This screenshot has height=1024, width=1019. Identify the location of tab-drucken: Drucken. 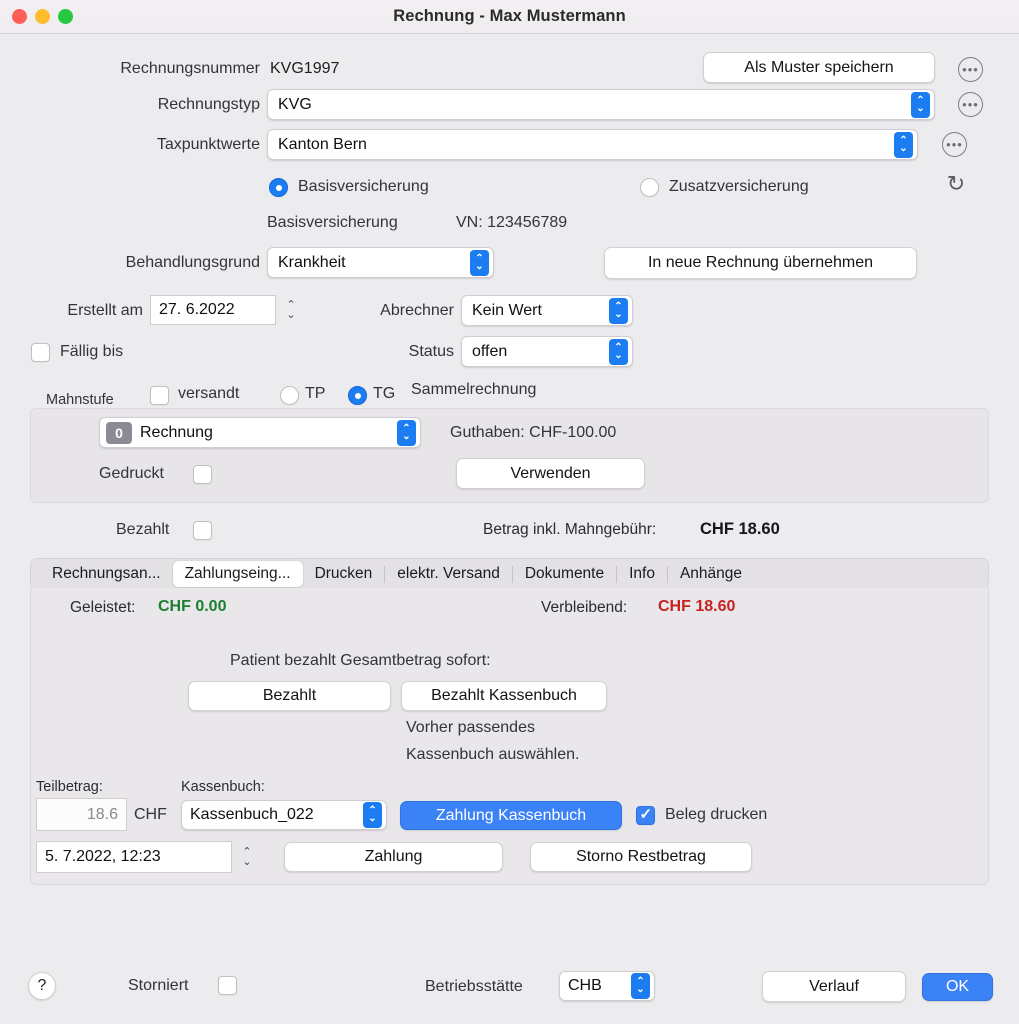
(344, 574).